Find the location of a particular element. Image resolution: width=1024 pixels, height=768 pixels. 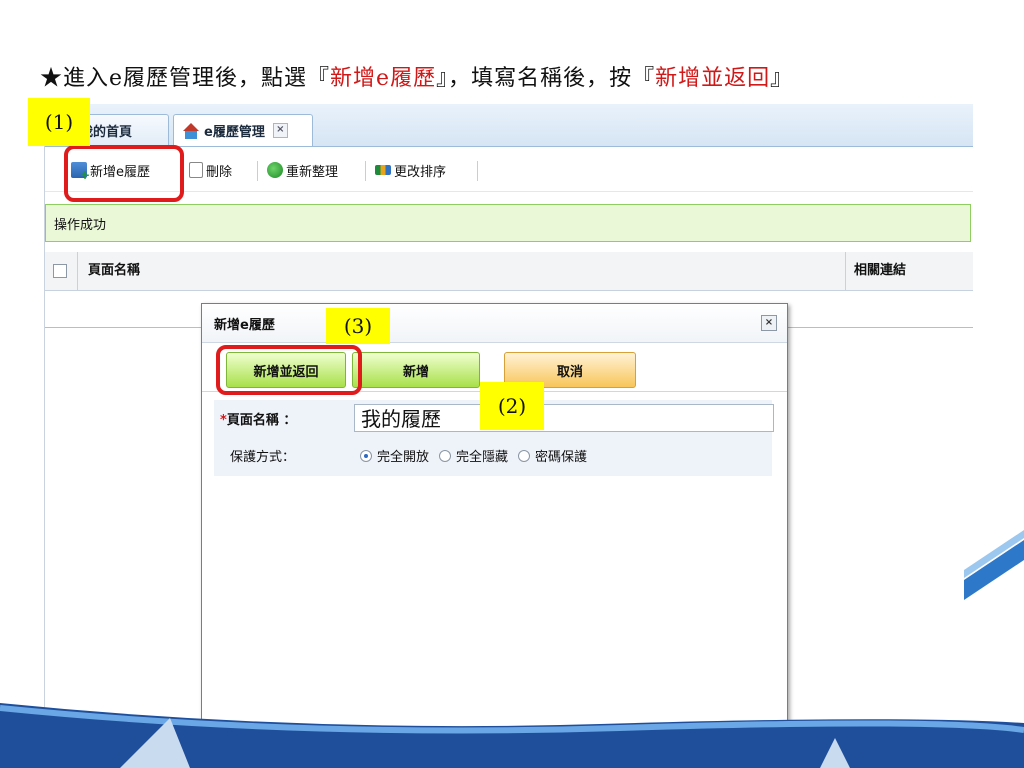

radio-hidden is located at coordinates (445, 455).